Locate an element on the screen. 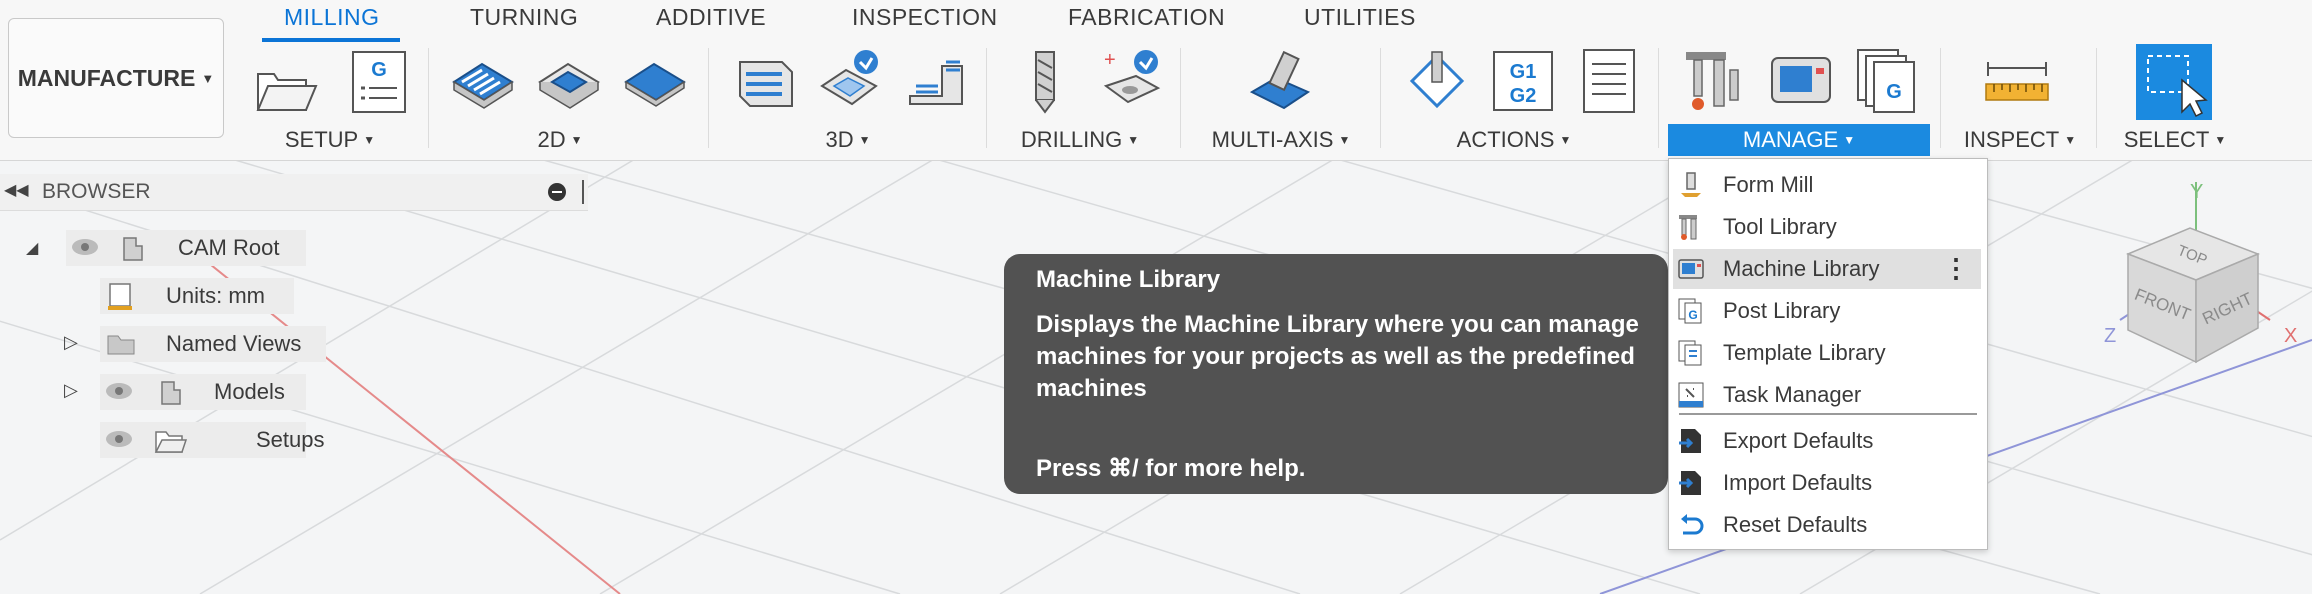 Image resolution: width=2312 pixels, height=594 pixels. group-3d: 3D ▼ is located at coordinates (848, 140).